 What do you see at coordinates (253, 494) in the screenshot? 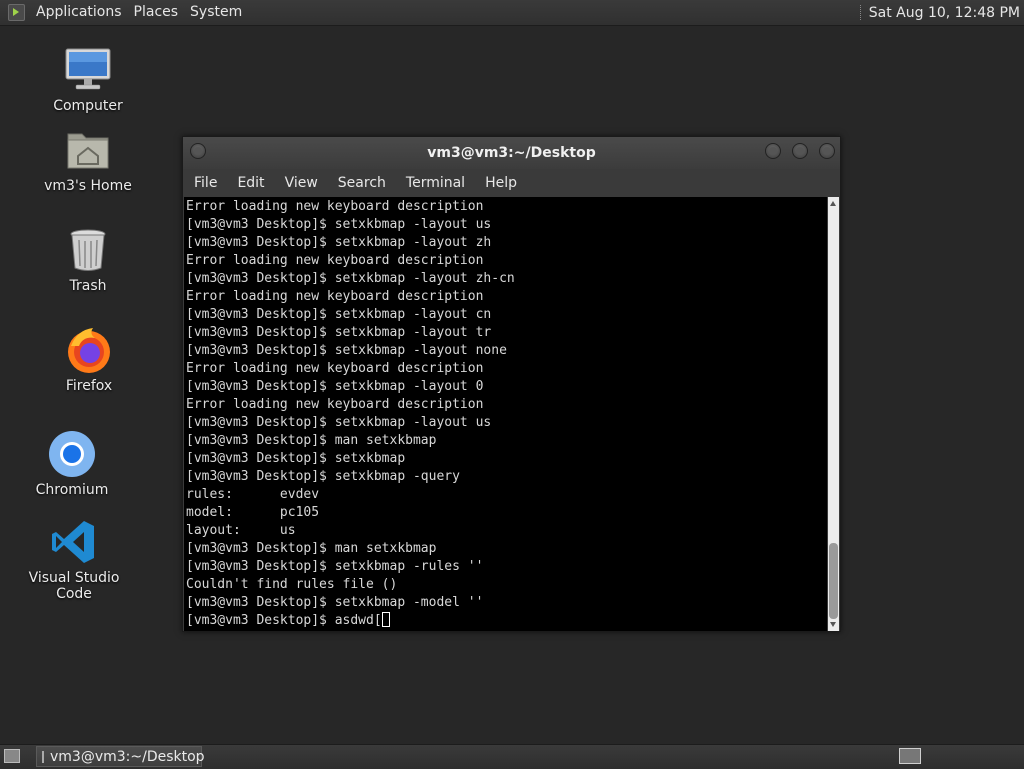
I see `terminal-line: rules: evdev` at bounding box center [253, 494].